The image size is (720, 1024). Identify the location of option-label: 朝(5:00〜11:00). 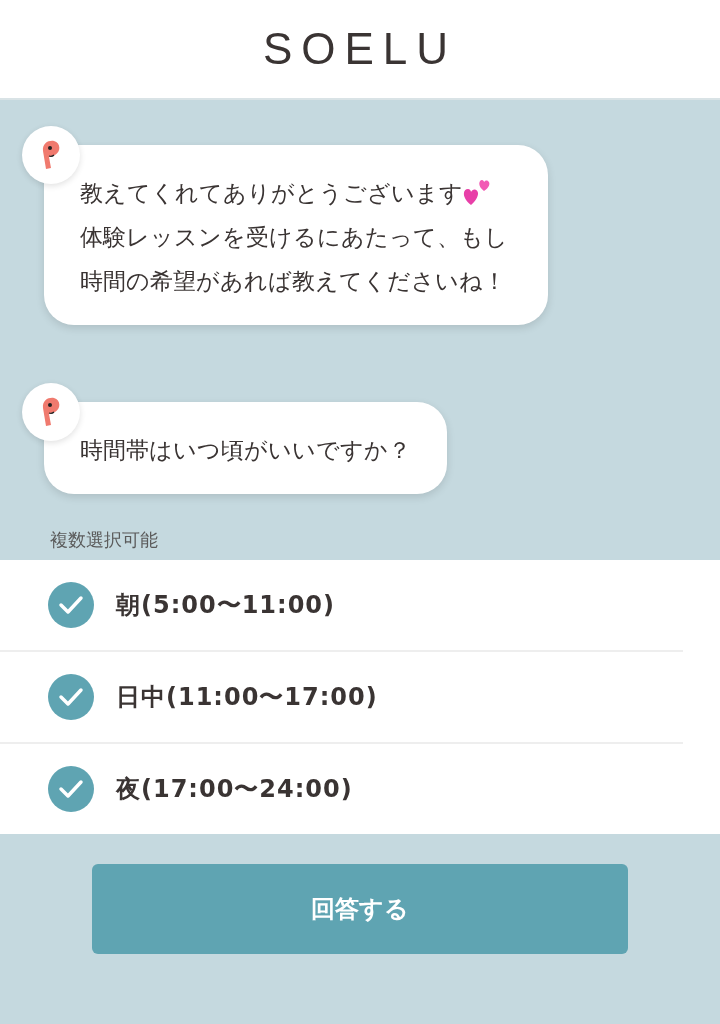
(226, 605).